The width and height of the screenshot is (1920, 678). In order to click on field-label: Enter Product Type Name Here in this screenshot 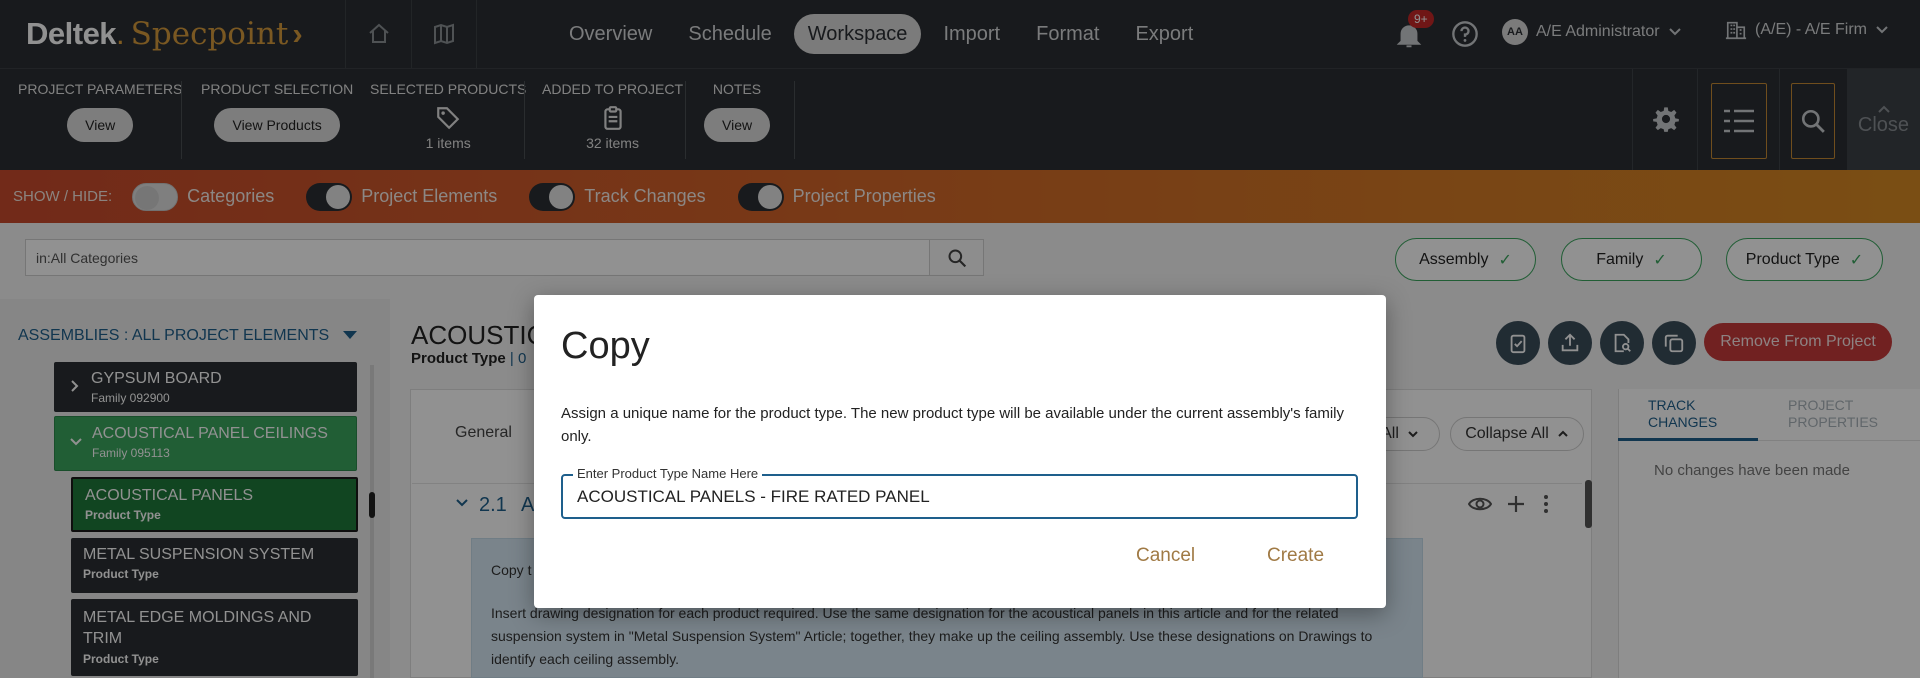, I will do `click(668, 473)`.